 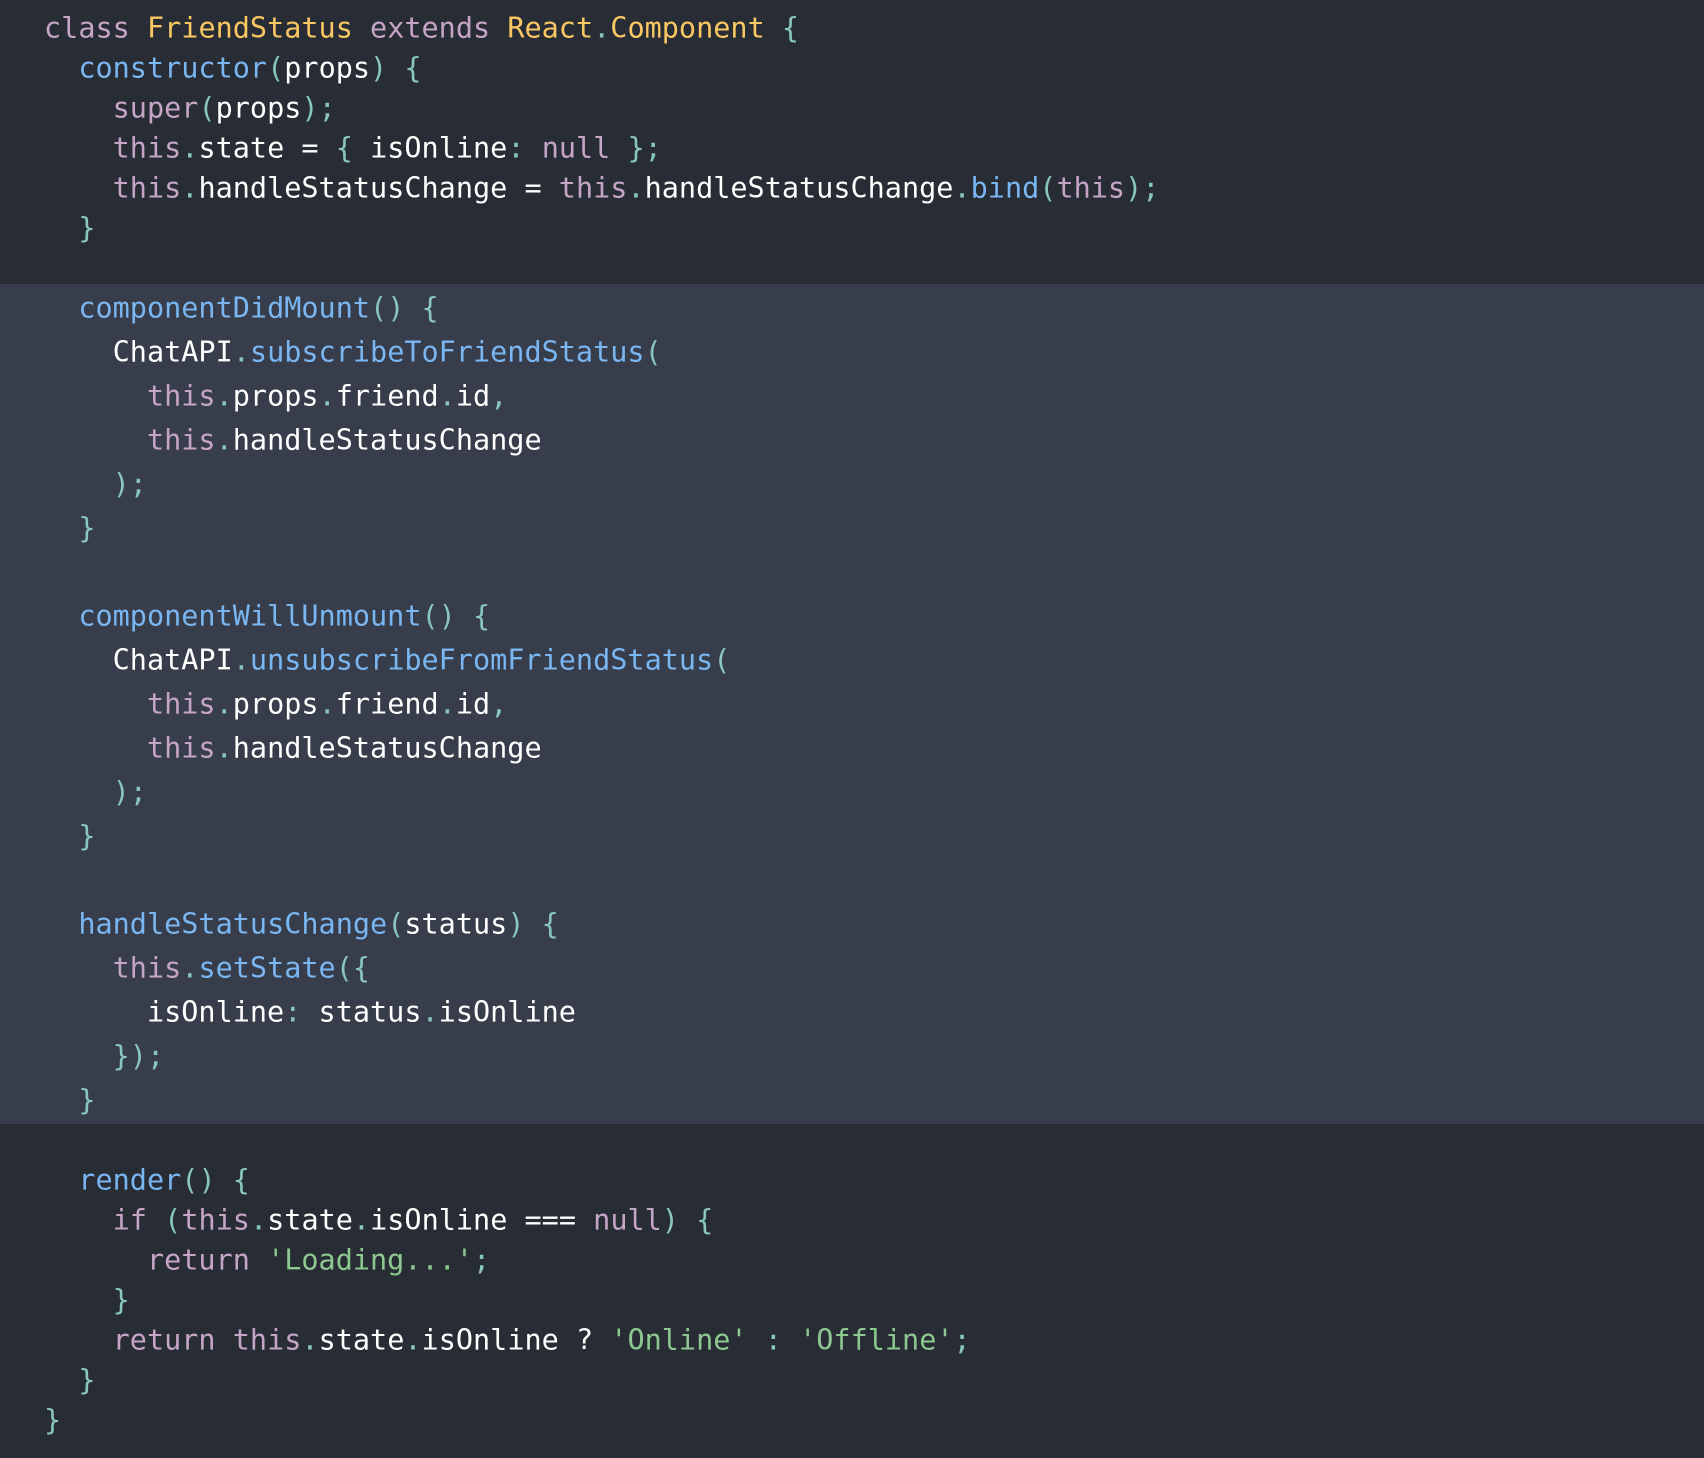 I want to click on code-line-text: this.setState({, so click(x=207, y=968).